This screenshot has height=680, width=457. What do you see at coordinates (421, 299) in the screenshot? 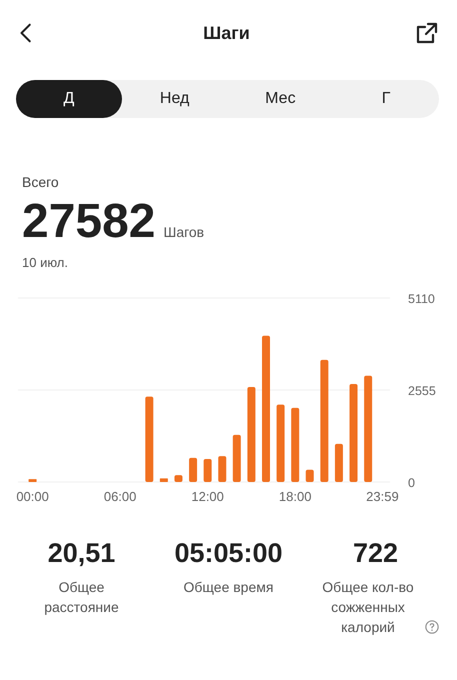
I see `y-axis-label: 5110` at bounding box center [421, 299].